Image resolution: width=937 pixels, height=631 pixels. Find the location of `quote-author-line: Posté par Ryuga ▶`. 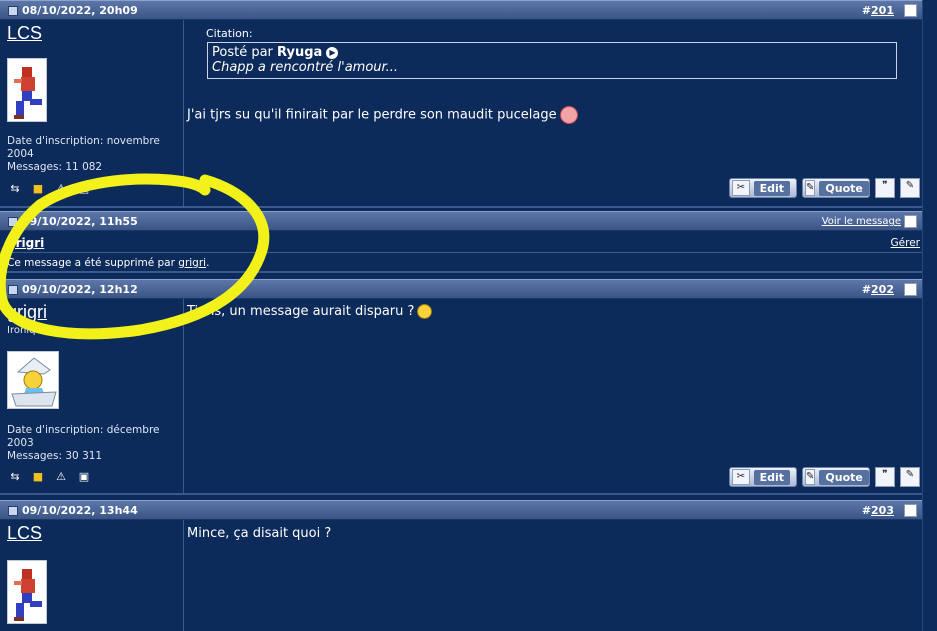

quote-author-line: Posté par Ryuga ▶ is located at coordinates (552, 52).